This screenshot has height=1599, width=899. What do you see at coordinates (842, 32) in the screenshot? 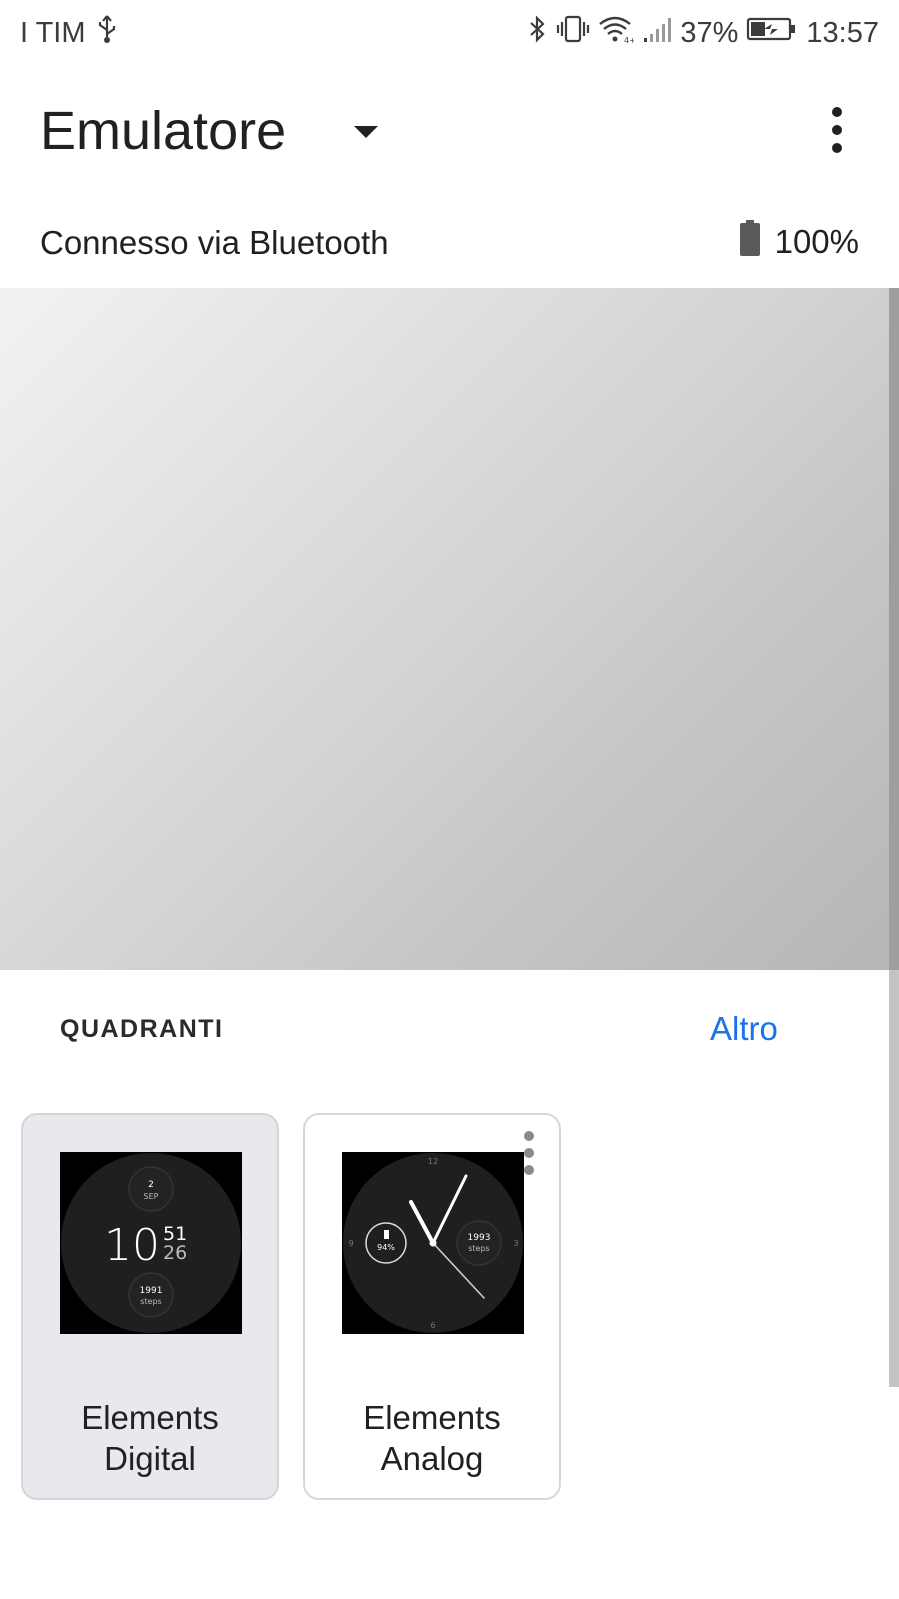
I see `clock: 13:57` at bounding box center [842, 32].